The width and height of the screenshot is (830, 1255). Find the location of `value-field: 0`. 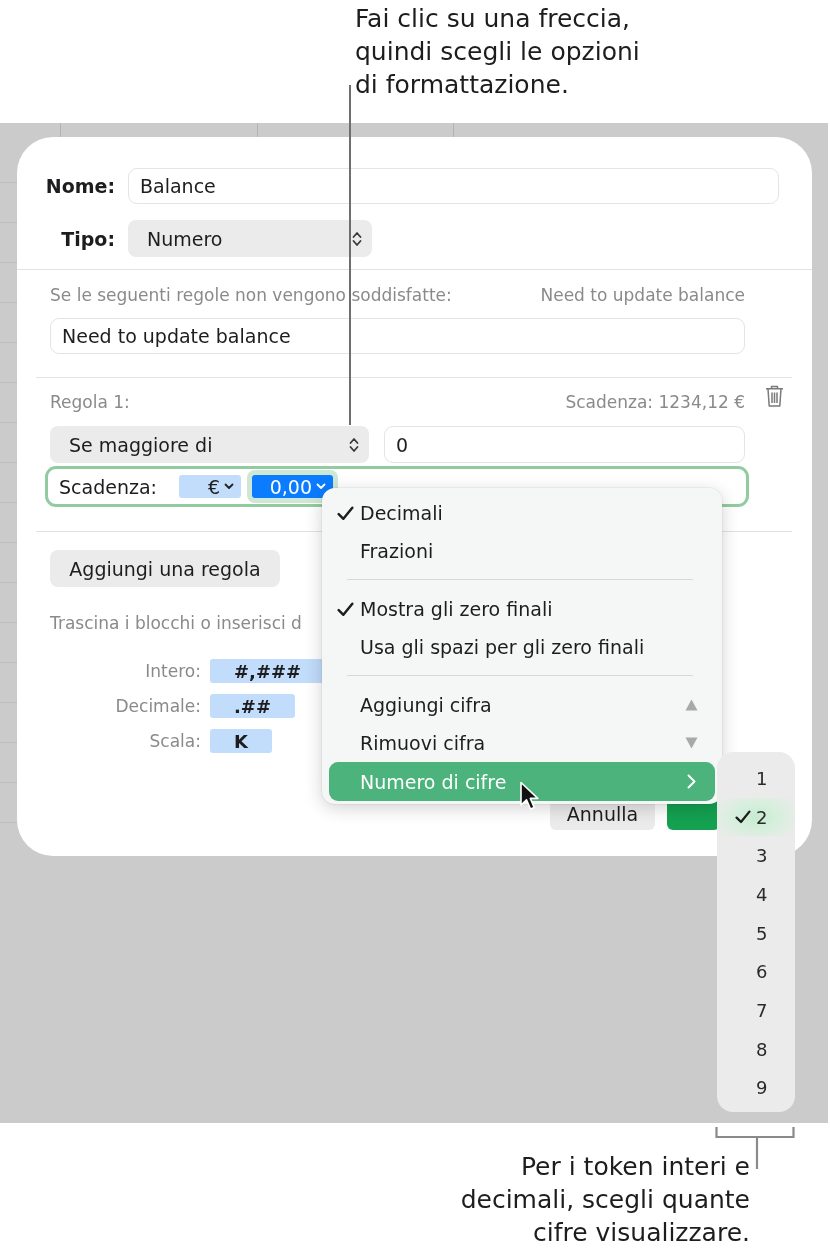

value-field: 0 is located at coordinates (564, 444).